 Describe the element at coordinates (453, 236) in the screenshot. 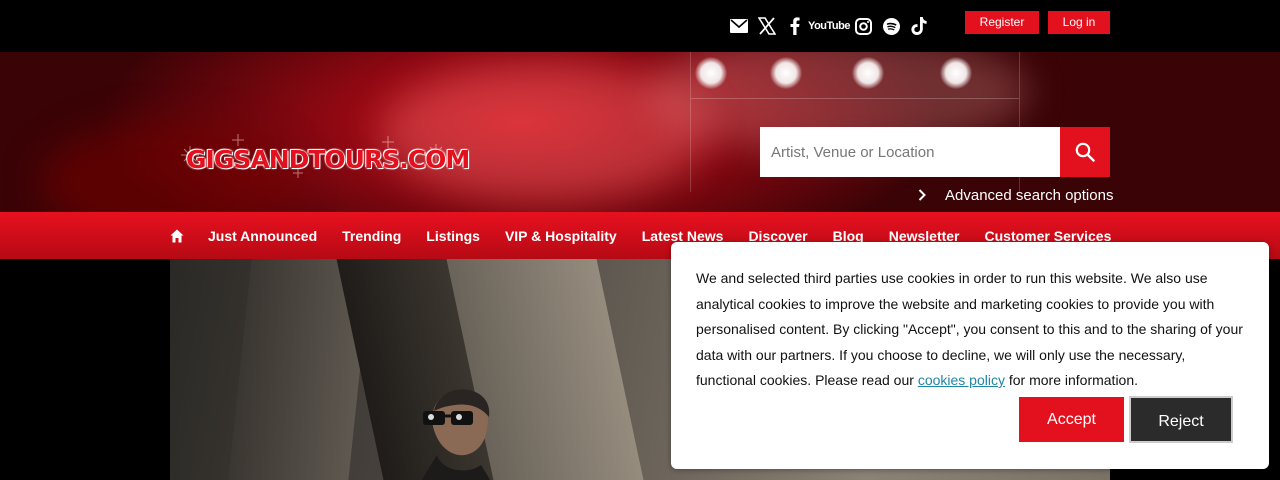

I see `nav-item-listings: Listings` at that location.